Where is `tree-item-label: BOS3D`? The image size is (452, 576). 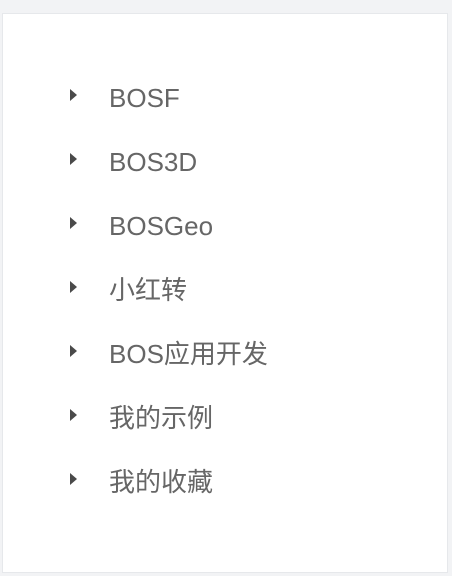
tree-item-label: BOS3D is located at coordinates (153, 162).